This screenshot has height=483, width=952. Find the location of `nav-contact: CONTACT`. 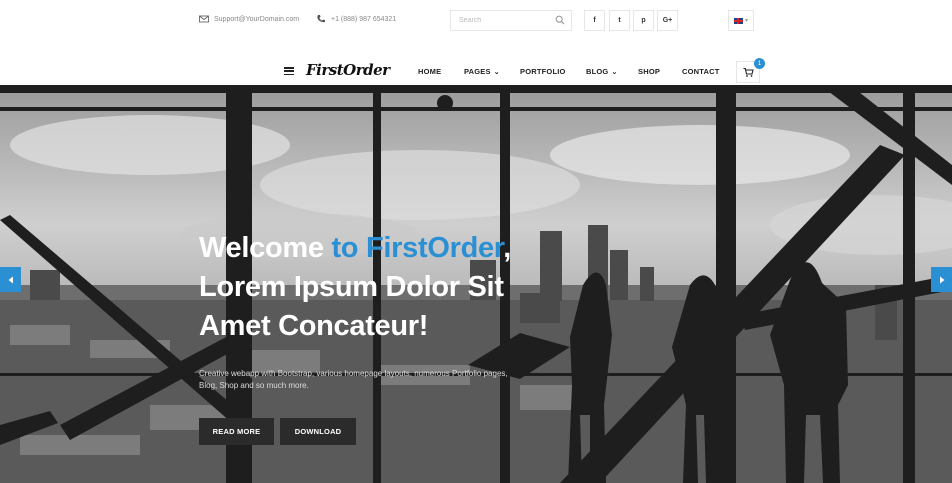

nav-contact: CONTACT is located at coordinates (701, 71).